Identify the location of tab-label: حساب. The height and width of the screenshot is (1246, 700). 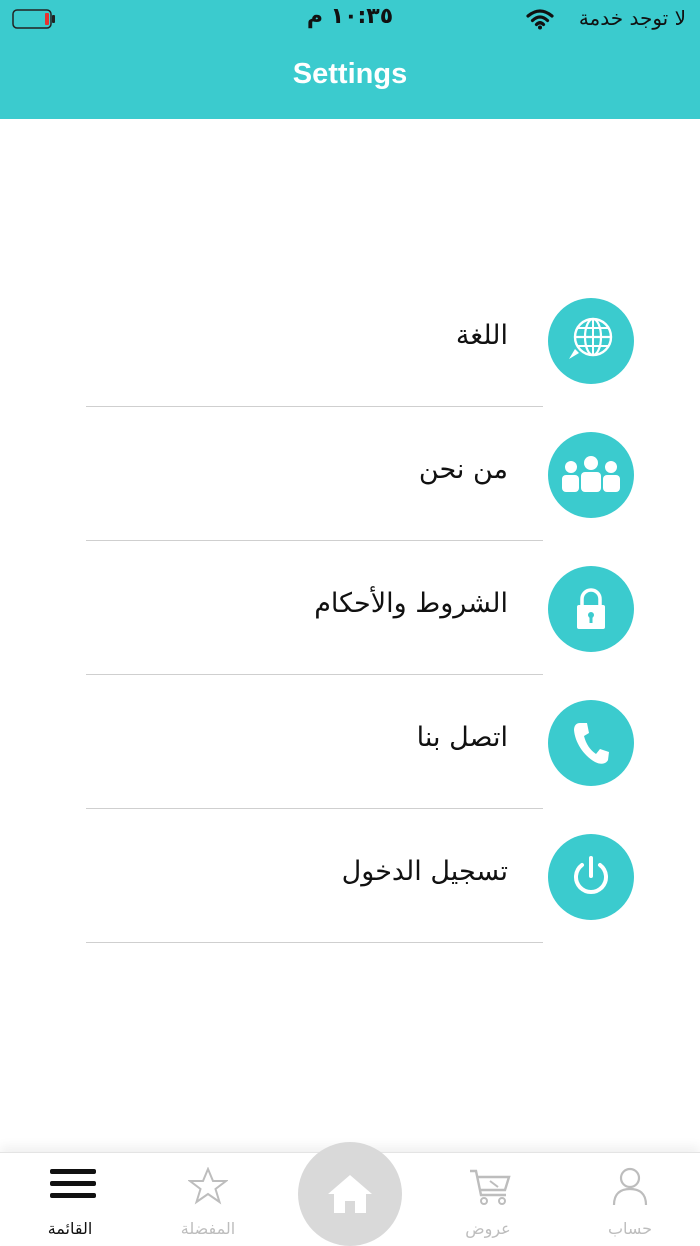
(630, 1228).